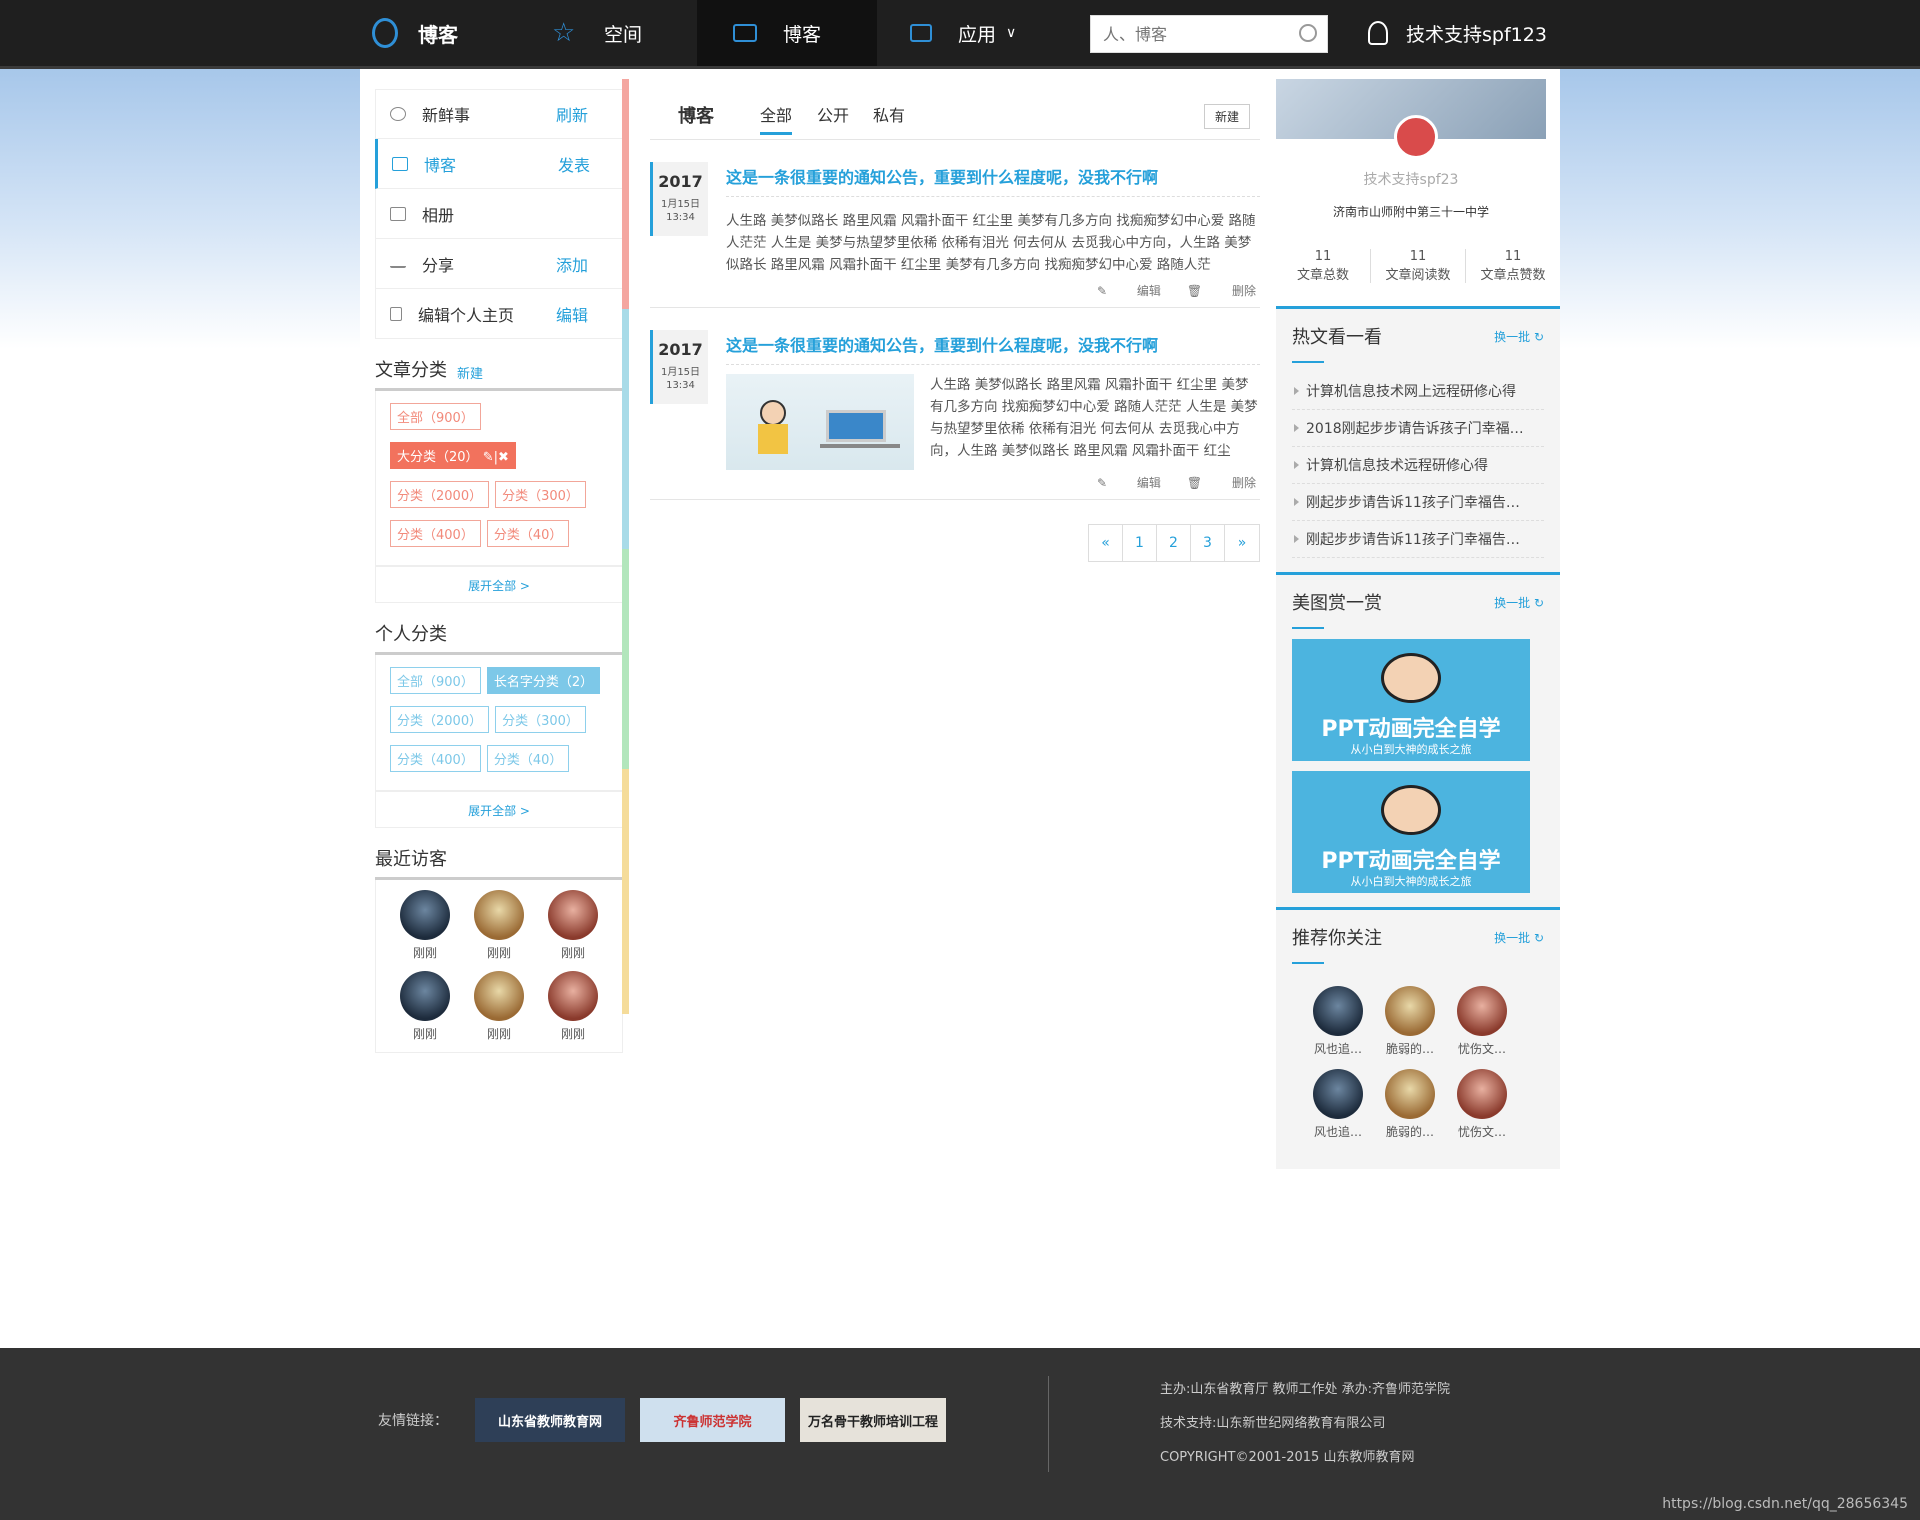 This screenshot has width=1920, height=1520. What do you see at coordinates (1411, 179) in the screenshot?
I see `profile-name: 技术支持spf23` at bounding box center [1411, 179].